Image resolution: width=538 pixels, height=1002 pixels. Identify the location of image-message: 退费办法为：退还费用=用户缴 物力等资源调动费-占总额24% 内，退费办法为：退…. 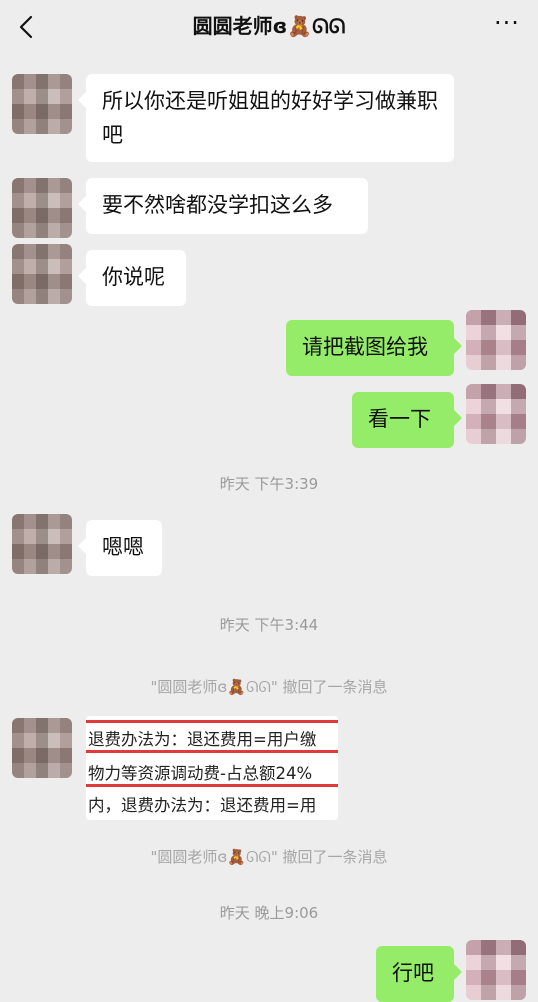
(212, 768).